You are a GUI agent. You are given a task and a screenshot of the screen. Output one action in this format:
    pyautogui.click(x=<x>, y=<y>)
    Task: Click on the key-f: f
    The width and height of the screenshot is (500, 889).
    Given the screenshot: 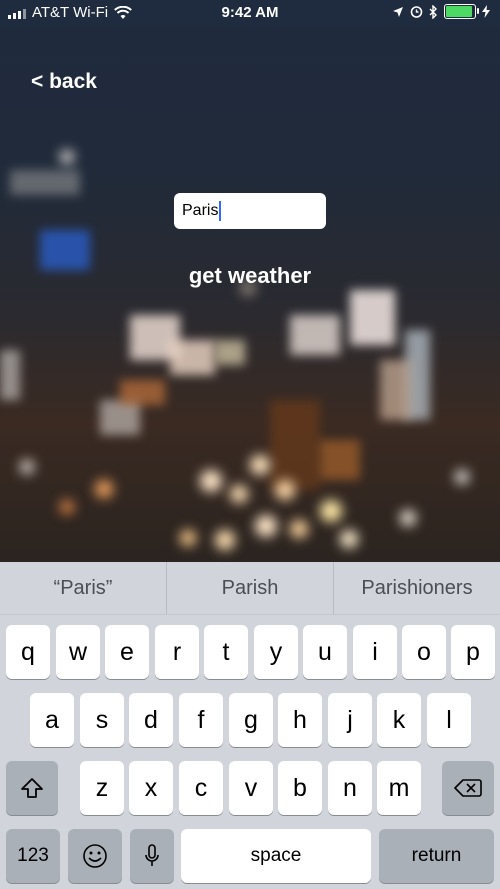 What is the action you would take?
    pyautogui.click(x=201, y=720)
    